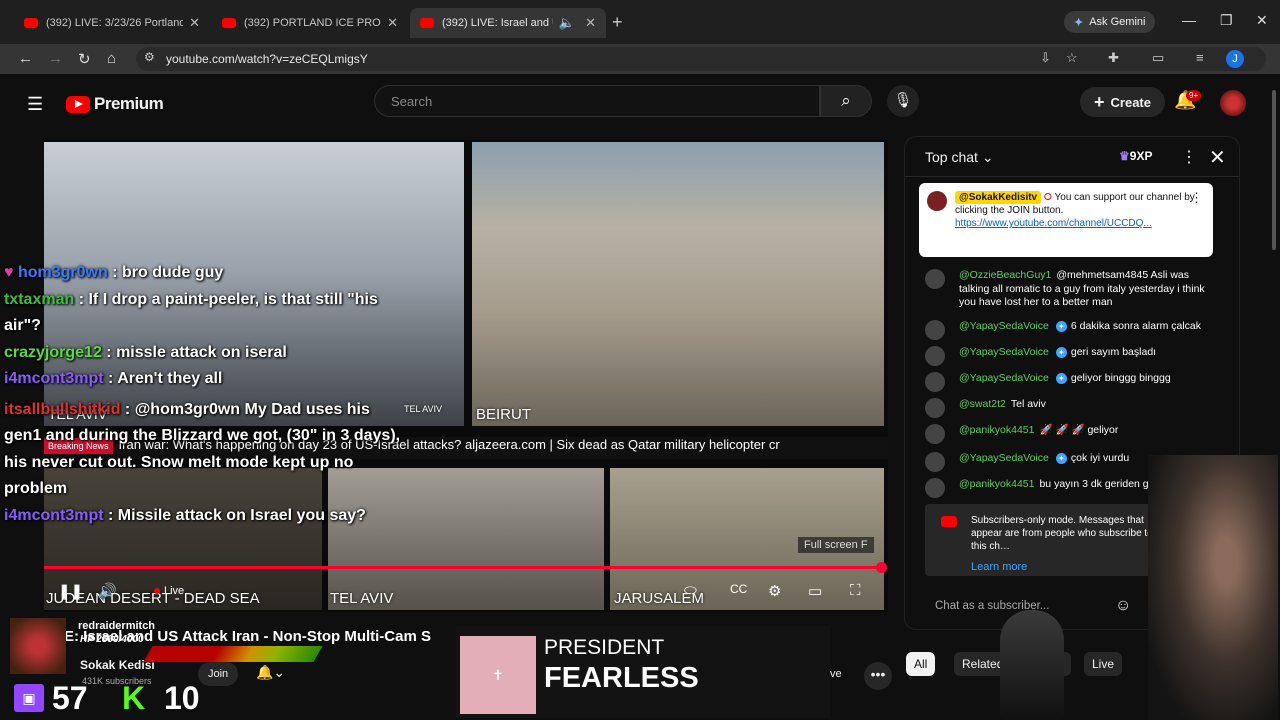 Image resolution: width=1280 pixels, height=720 pixels. Describe the element at coordinates (78, 104) in the screenshot. I see `youtube-play-icon` at that location.